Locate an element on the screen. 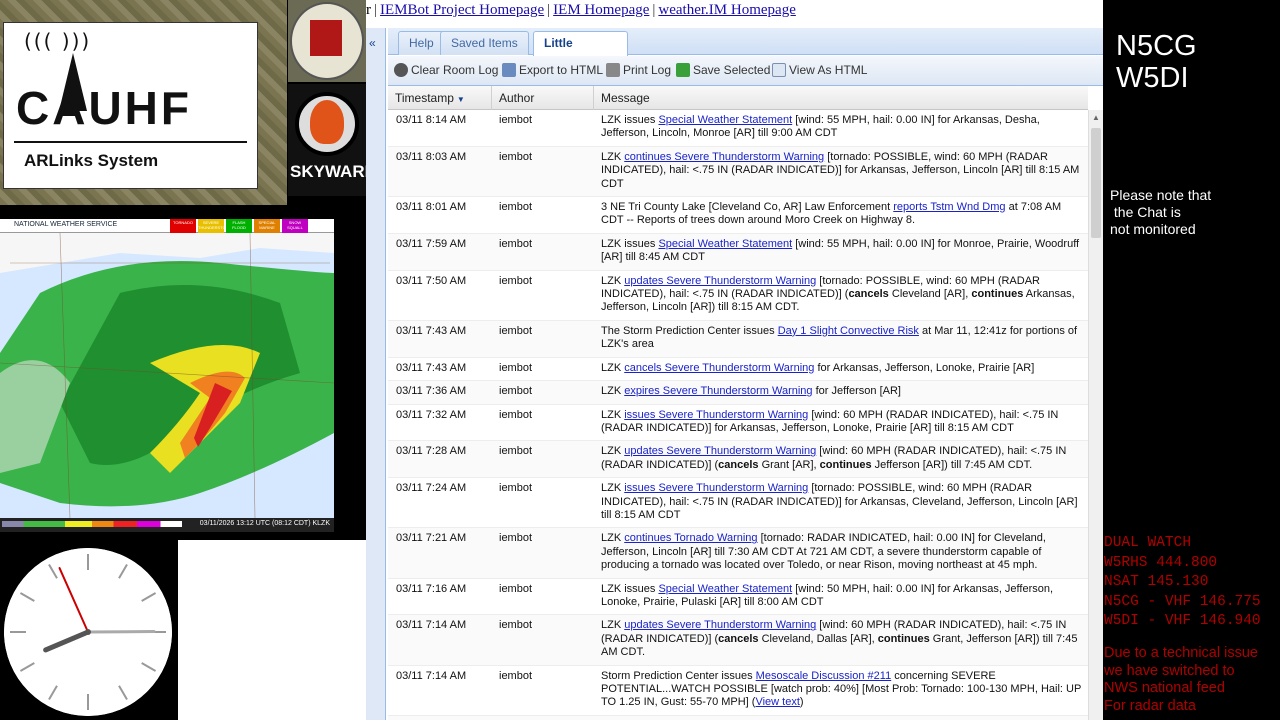 The height and width of the screenshot is (720, 1280). message-text: The Storm Prediction Center issues is located at coordinates (689, 330).